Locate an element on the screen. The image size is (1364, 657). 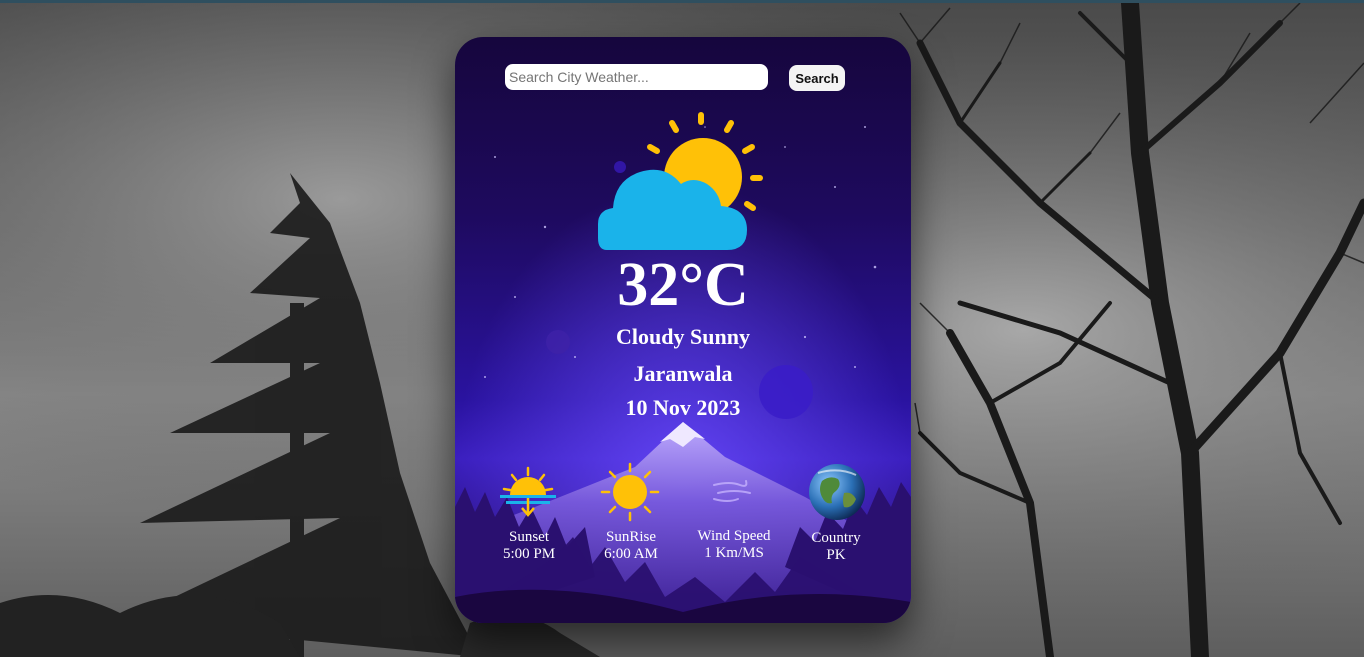
sun-icon is located at coordinates (630, 492).